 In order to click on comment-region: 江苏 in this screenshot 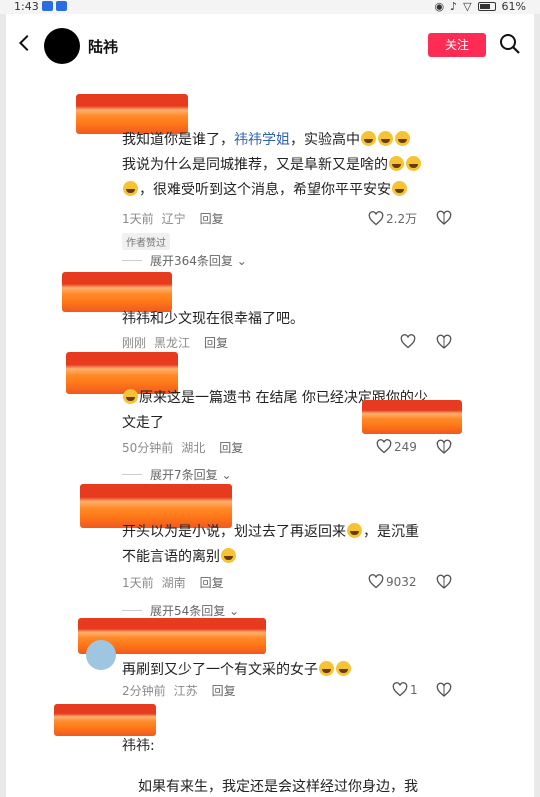, I will do `click(185, 691)`.